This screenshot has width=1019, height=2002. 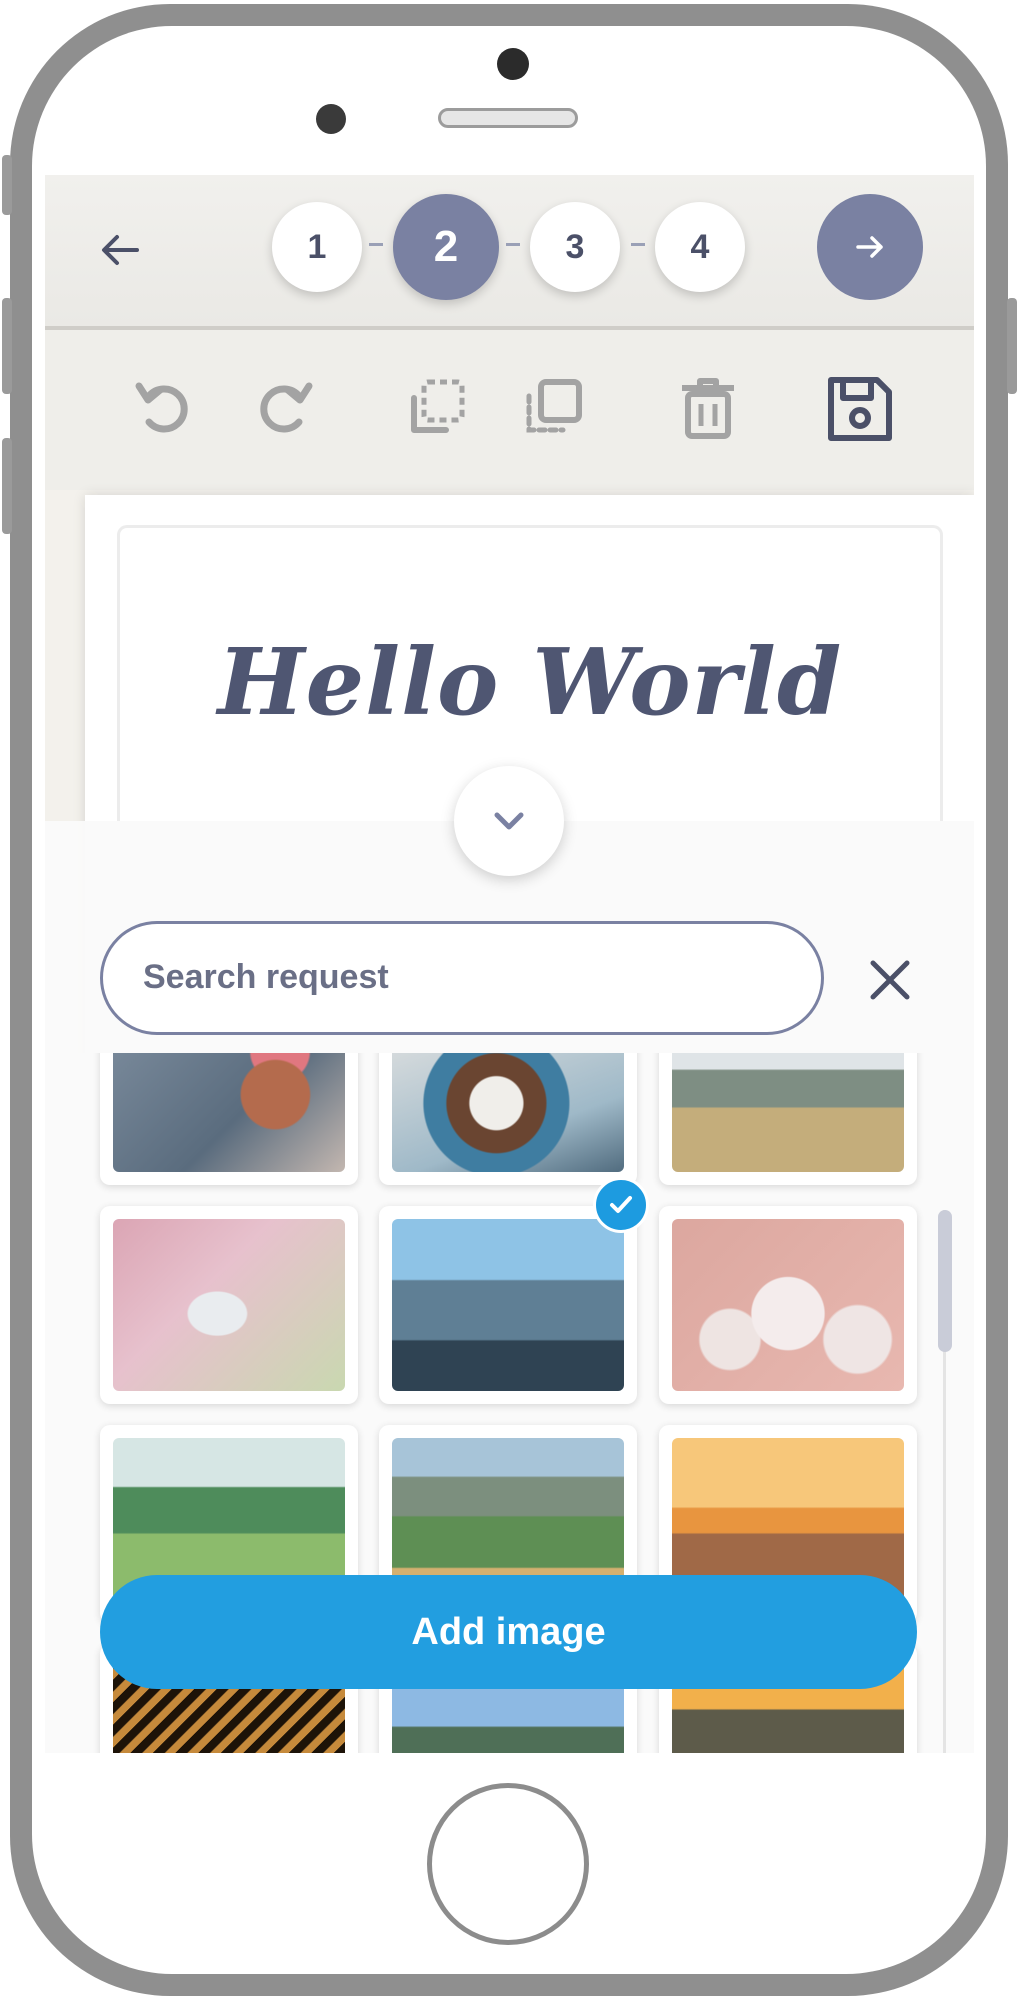 I want to click on step-1-label: 1, so click(x=317, y=246).